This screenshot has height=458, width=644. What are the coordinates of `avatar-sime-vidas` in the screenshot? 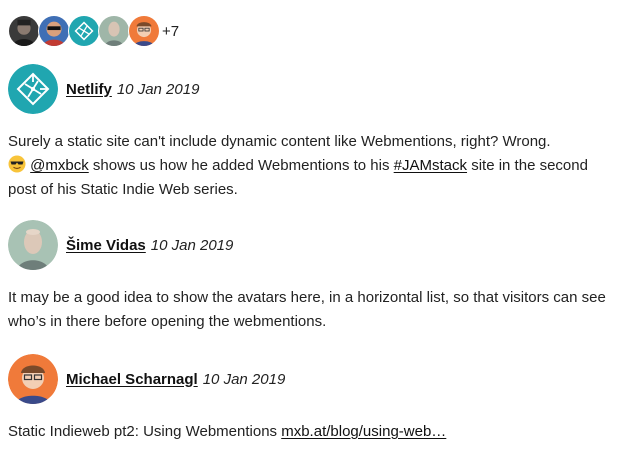 It's located at (114, 31).